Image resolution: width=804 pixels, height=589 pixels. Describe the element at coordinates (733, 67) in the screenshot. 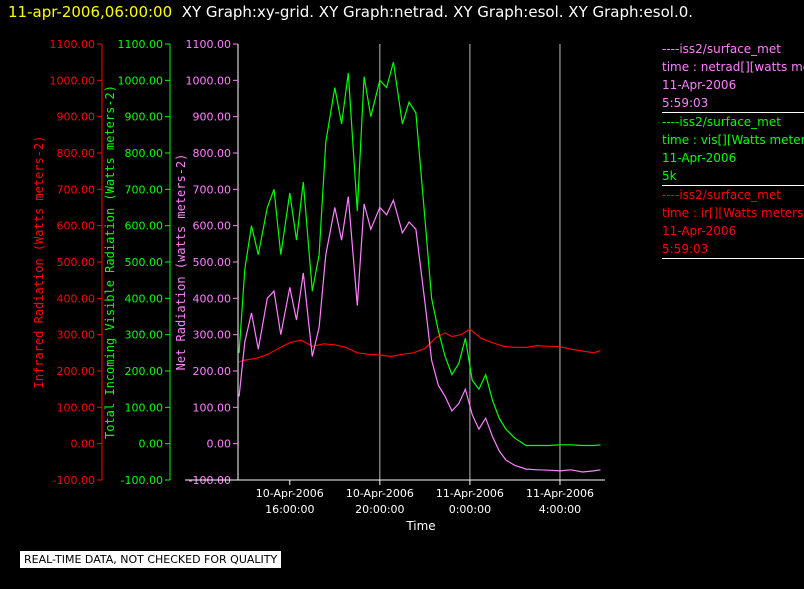

I see `legend-line: time : netrad[][watts me` at that location.